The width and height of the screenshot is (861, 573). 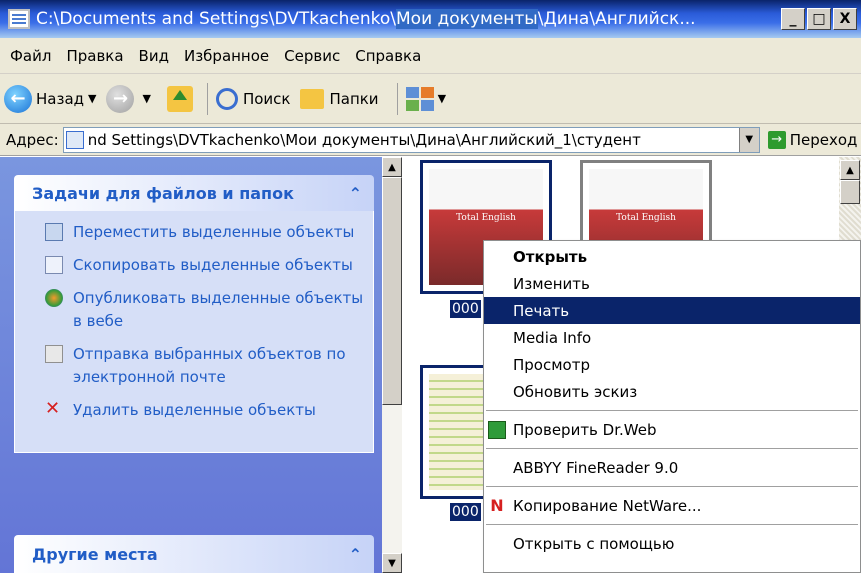 What do you see at coordinates (823, 139) in the screenshot?
I see `go-label: Переход` at bounding box center [823, 139].